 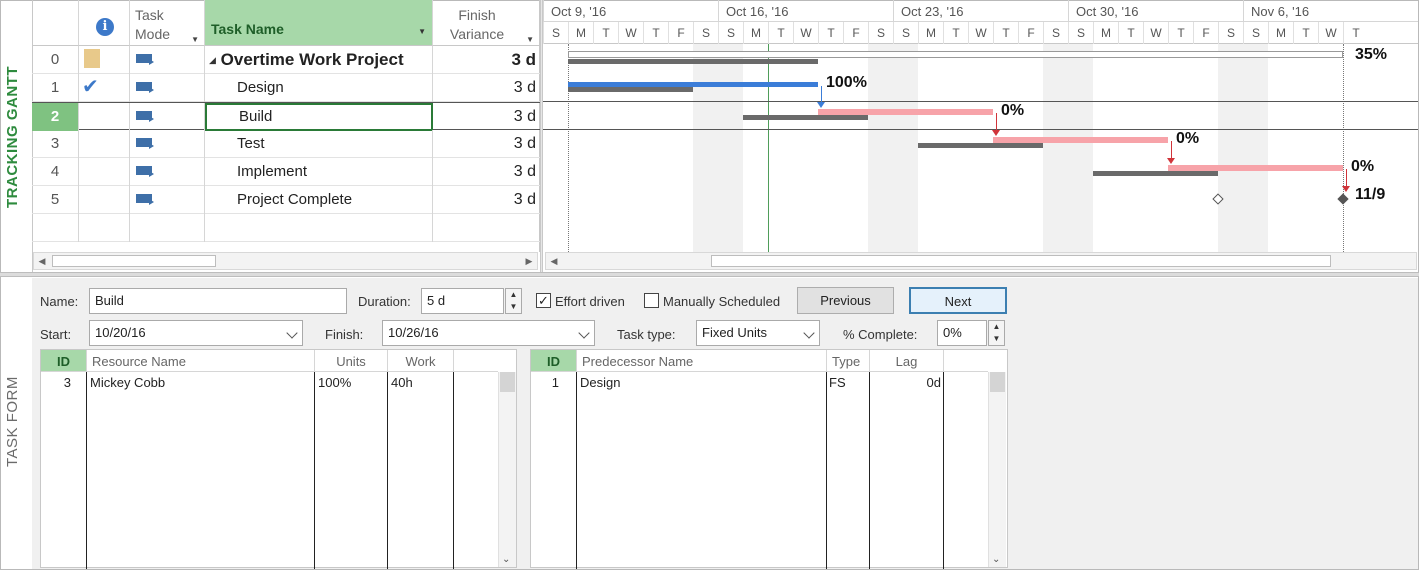 I want to click on row-id: 1, so click(x=55, y=88).